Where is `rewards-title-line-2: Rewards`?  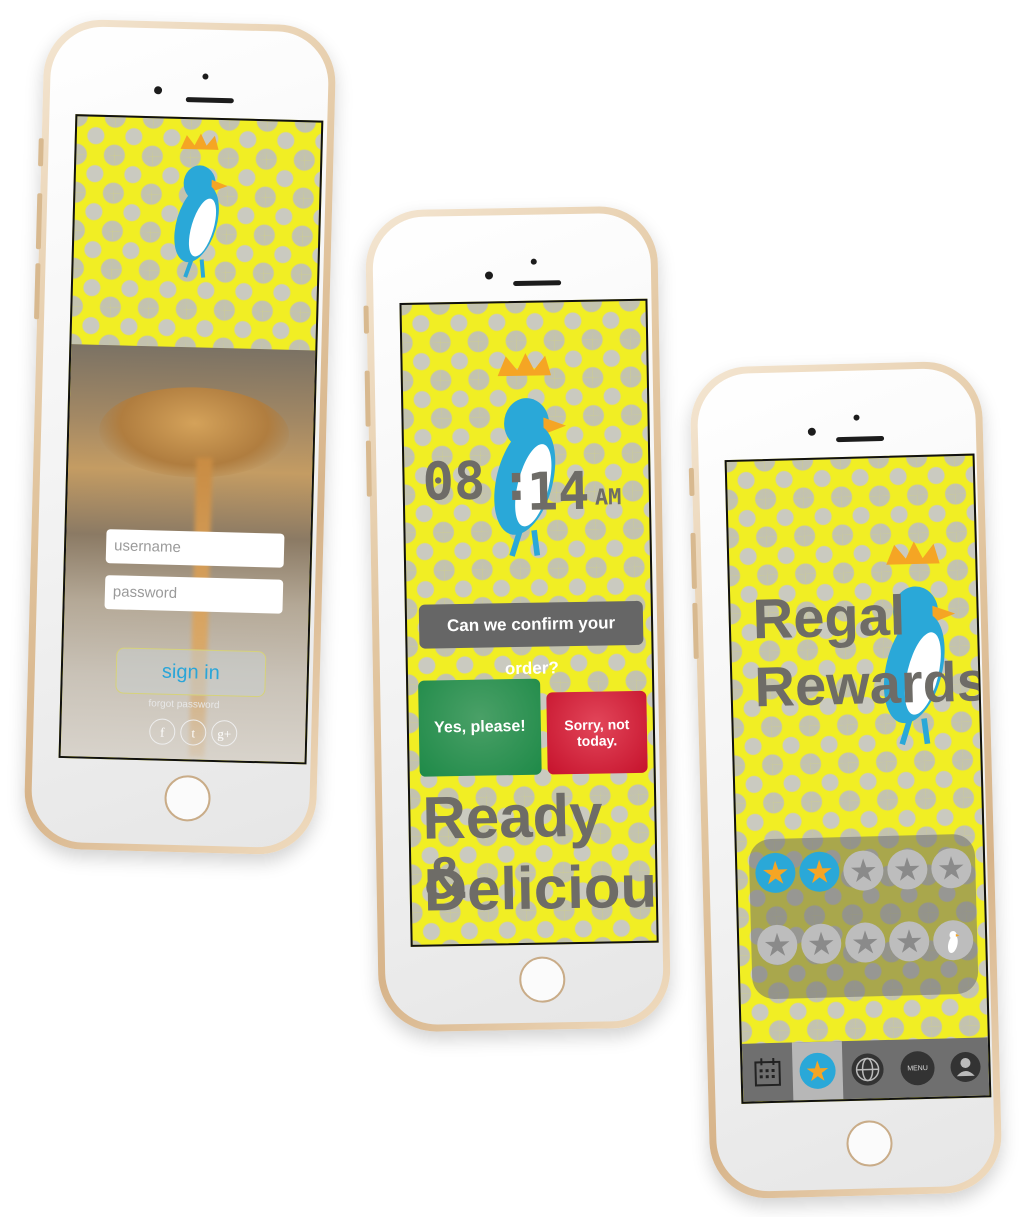
rewards-title-line-2: Rewards is located at coordinates (871, 684).